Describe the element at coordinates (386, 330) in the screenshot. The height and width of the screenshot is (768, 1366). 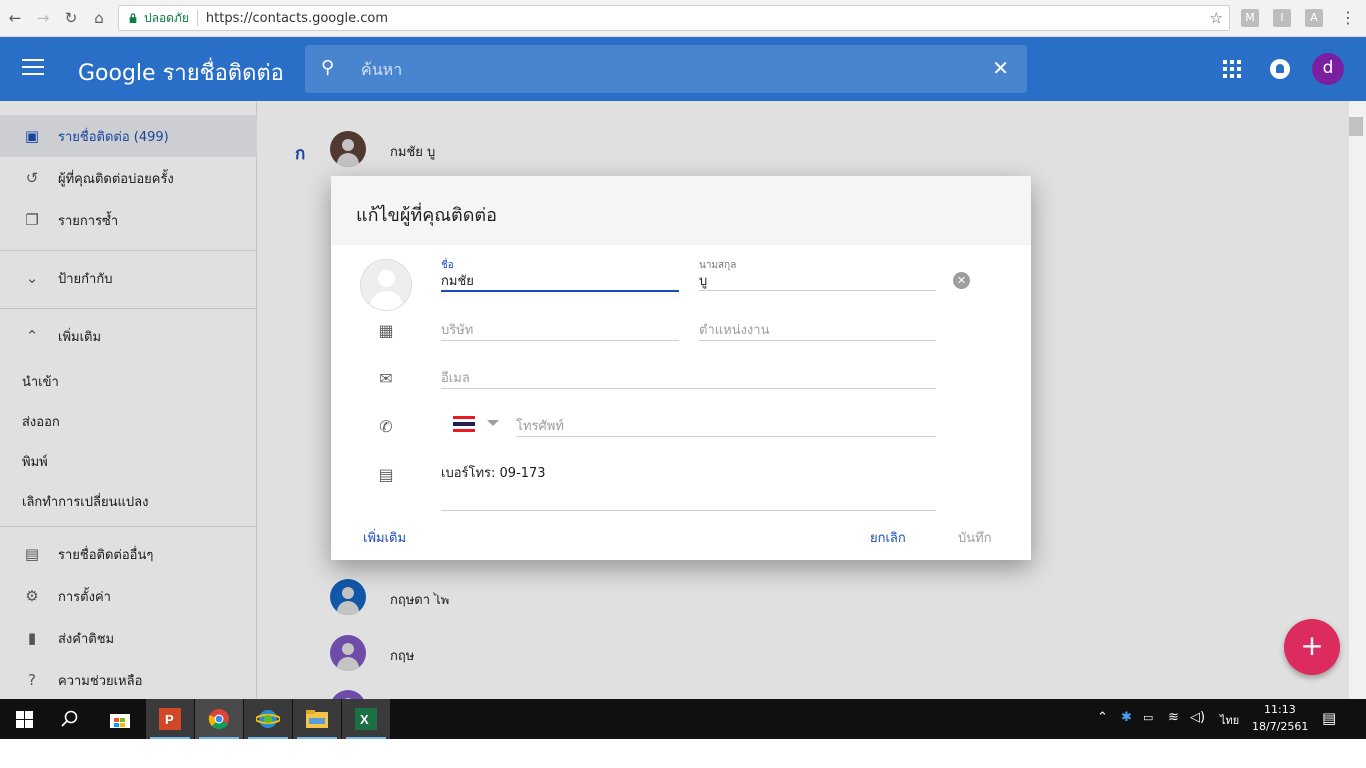
I see `company-icon: ▦` at that location.